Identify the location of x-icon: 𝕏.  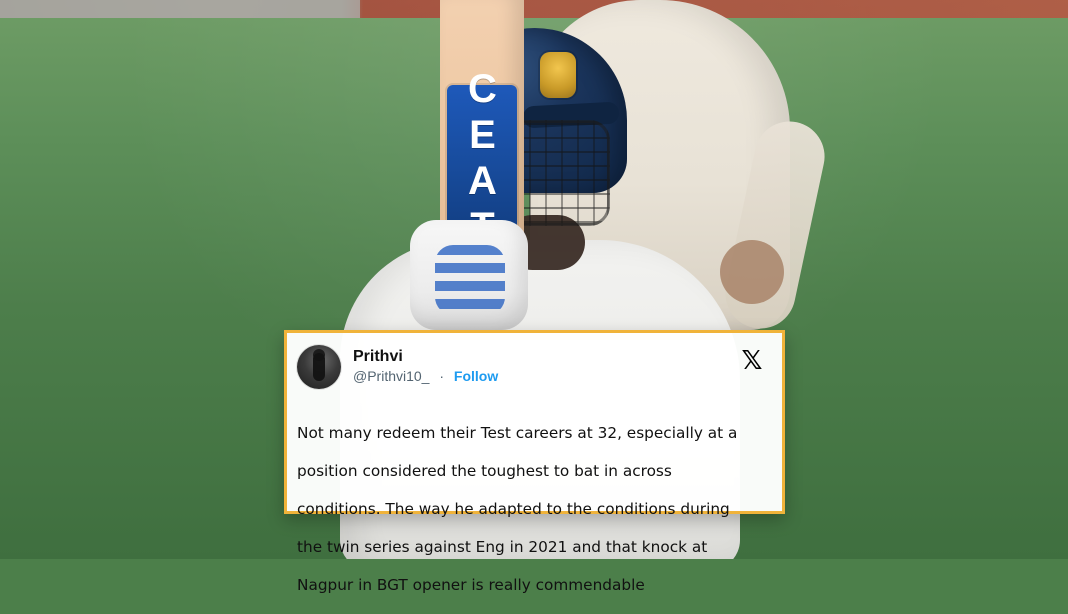
(752, 361).